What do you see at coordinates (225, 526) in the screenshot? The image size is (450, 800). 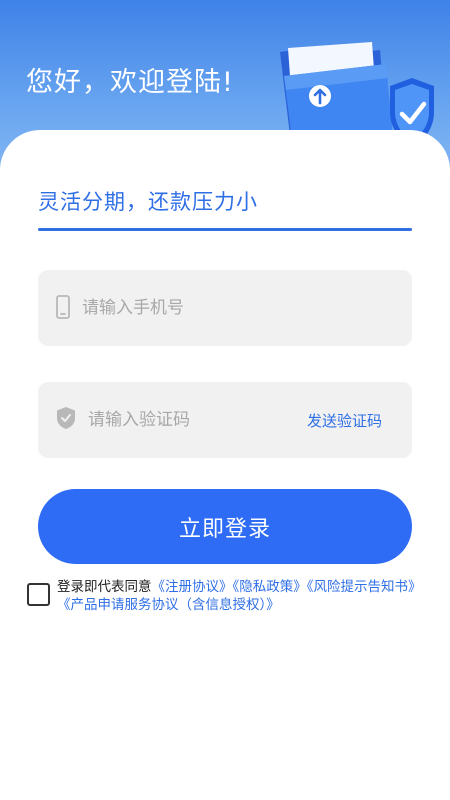 I see `login-button: 立即登录` at bounding box center [225, 526].